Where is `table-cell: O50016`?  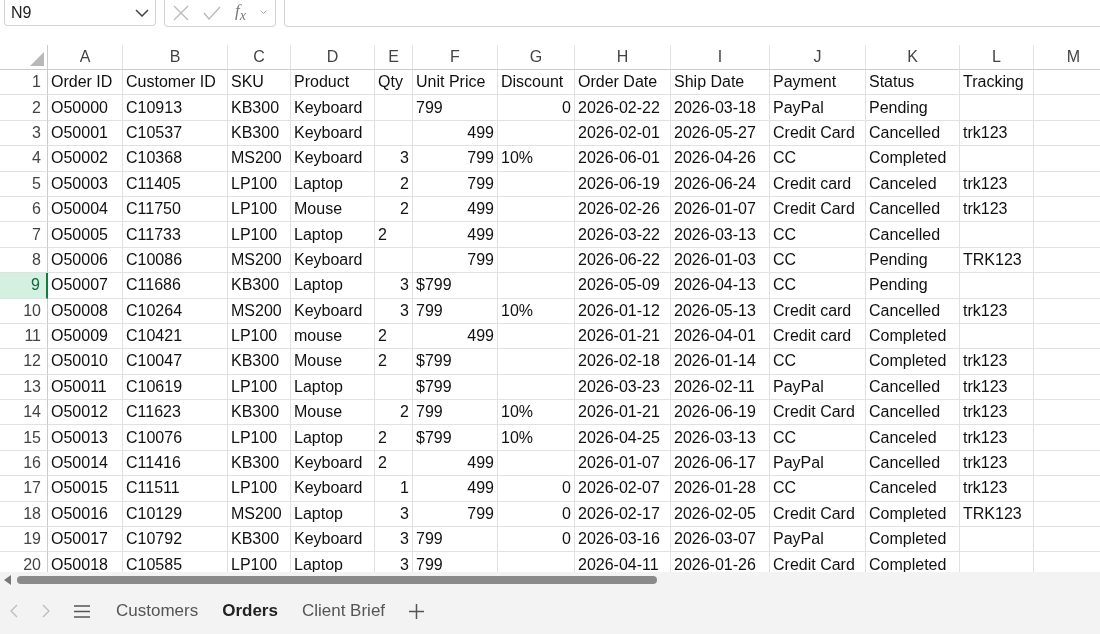
table-cell: O50016 is located at coordinates (85, 514).